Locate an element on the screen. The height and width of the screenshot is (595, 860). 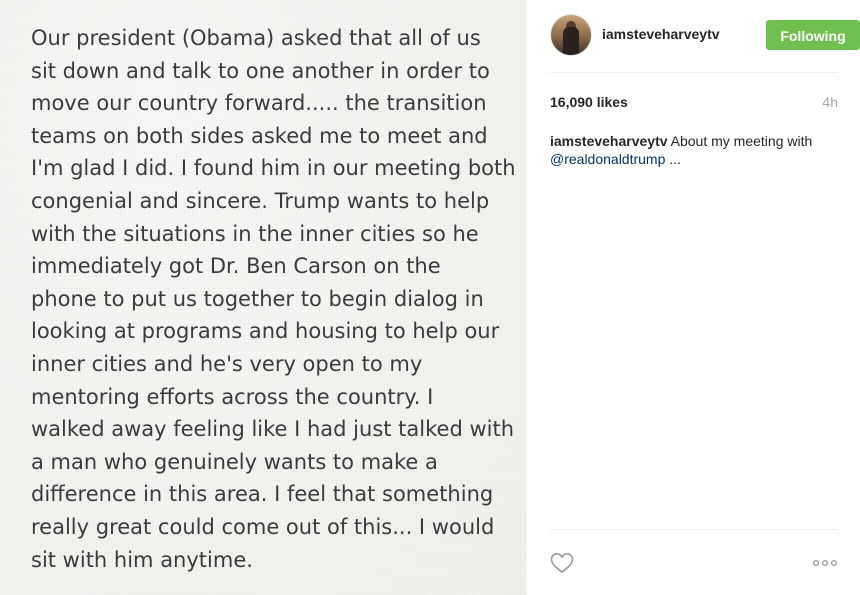
more-options-icon is located at coordinates (825, 563).